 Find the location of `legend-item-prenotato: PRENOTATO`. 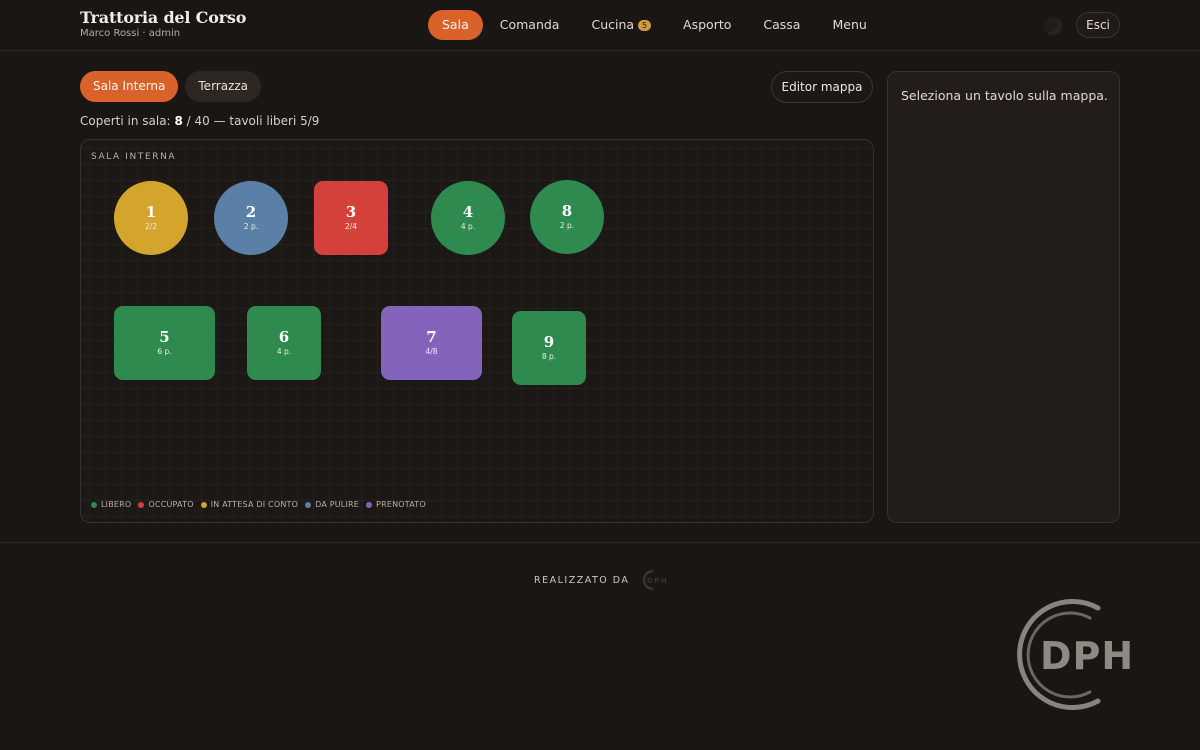

legend-item-prenotato: PRENOTATO is located at coordinates (396, 504).